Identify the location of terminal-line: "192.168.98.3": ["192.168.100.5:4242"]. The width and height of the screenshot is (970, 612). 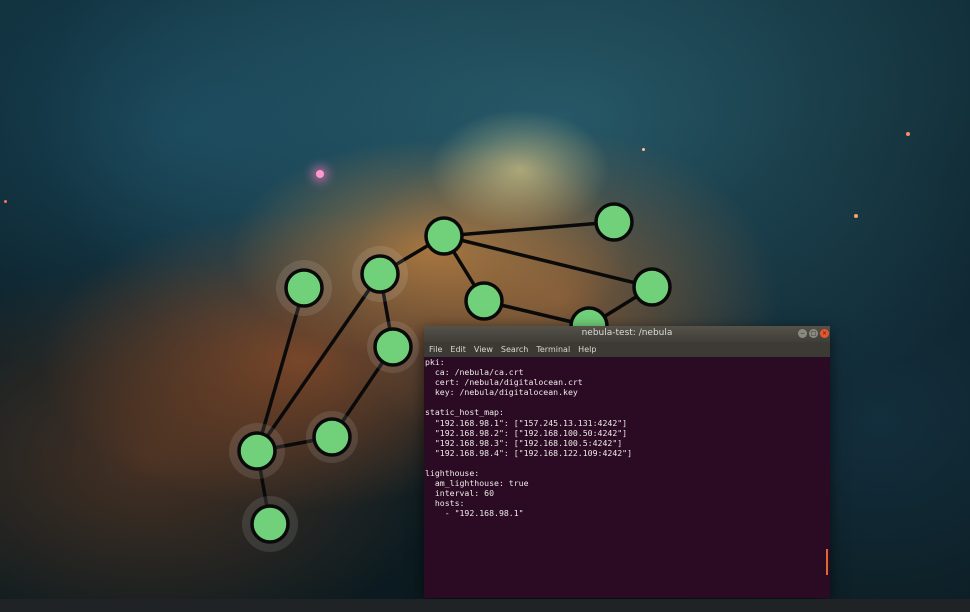
(524, 442).